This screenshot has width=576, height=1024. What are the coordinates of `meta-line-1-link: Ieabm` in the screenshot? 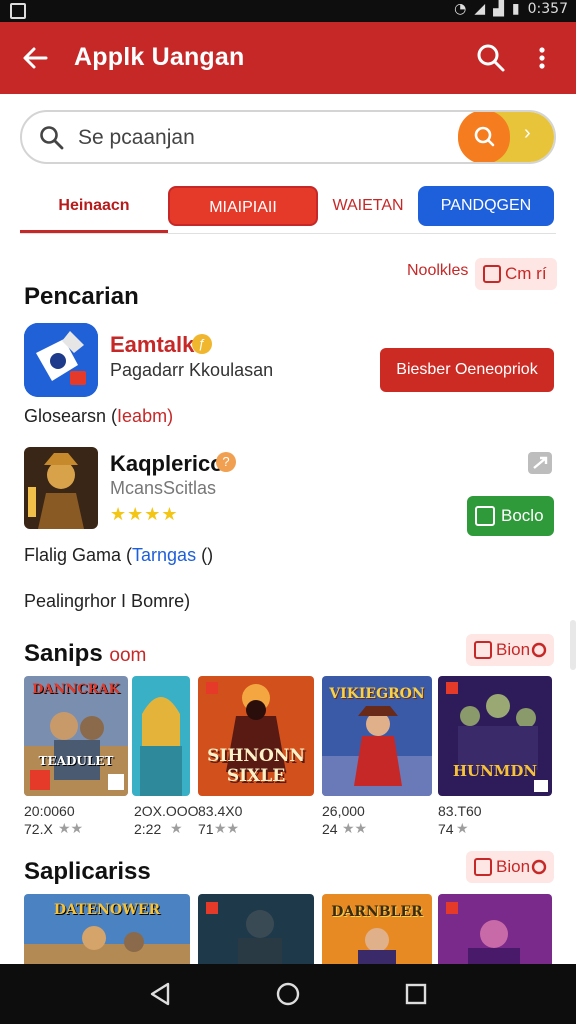 It's located at (142, 416).